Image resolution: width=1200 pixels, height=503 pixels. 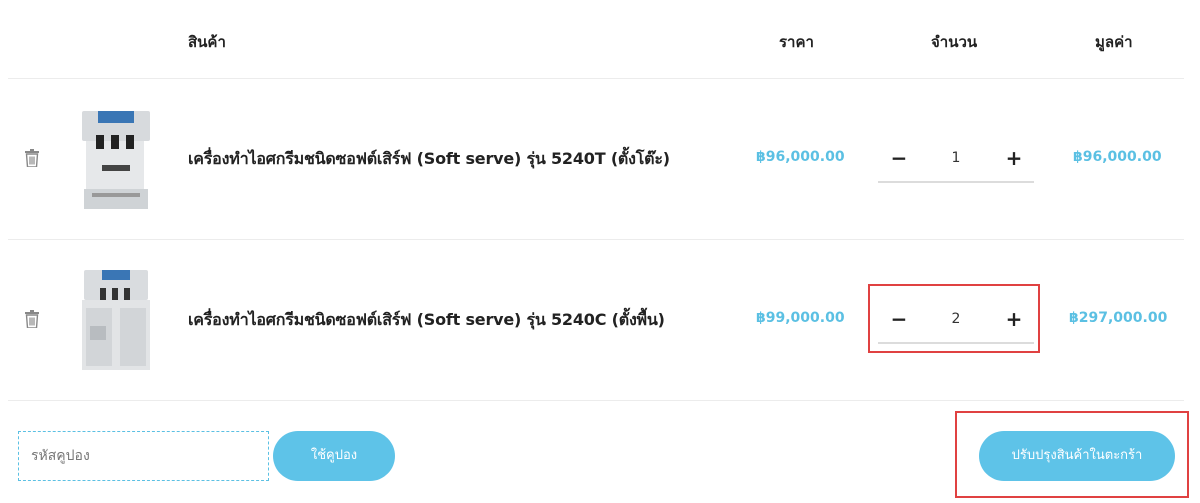 What do you see at coordinates (1117, 157) in the screenshot?
I see `product-subtotal: ฿96,000.00` at bounding box center [1117, 157].